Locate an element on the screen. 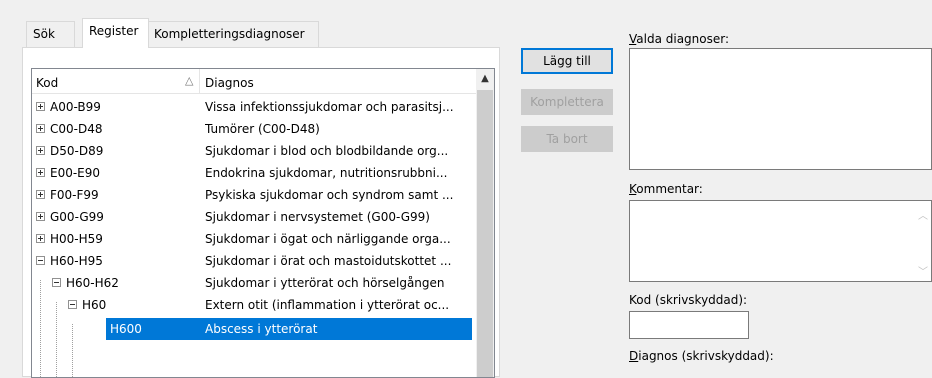 This screenshot has height=378, width=932. column-header-diagnos: Diagnos is located at coordinates (229, 83).